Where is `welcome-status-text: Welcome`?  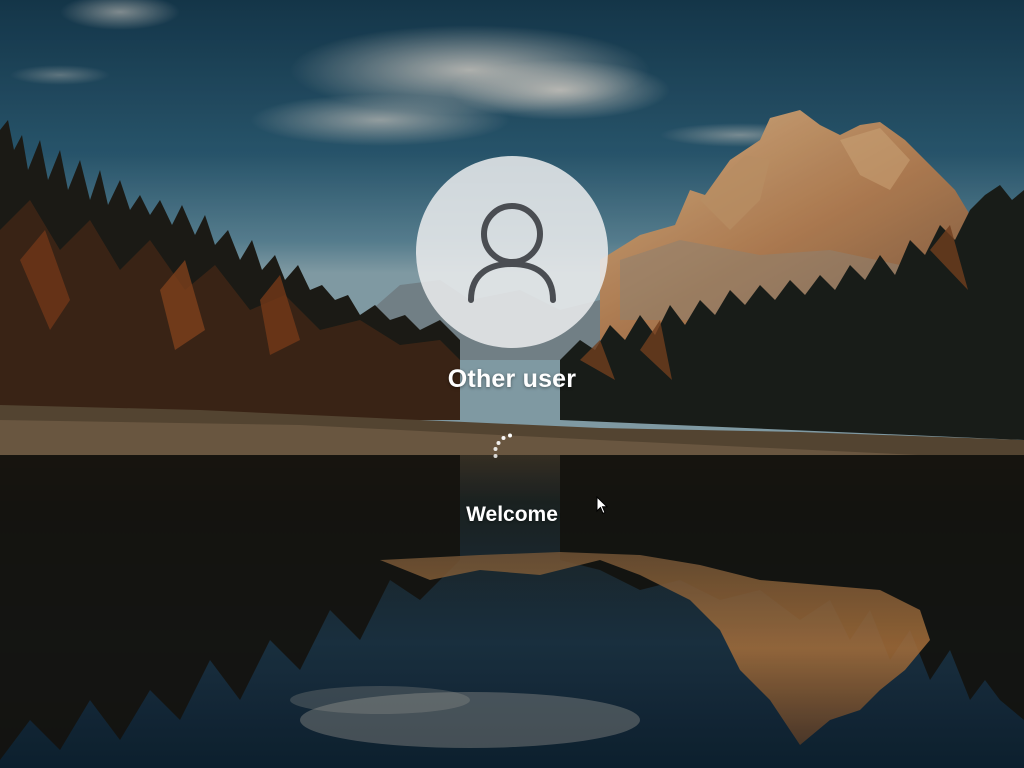 welcome-status-text: Welcome is located at coordinates (512, 514).